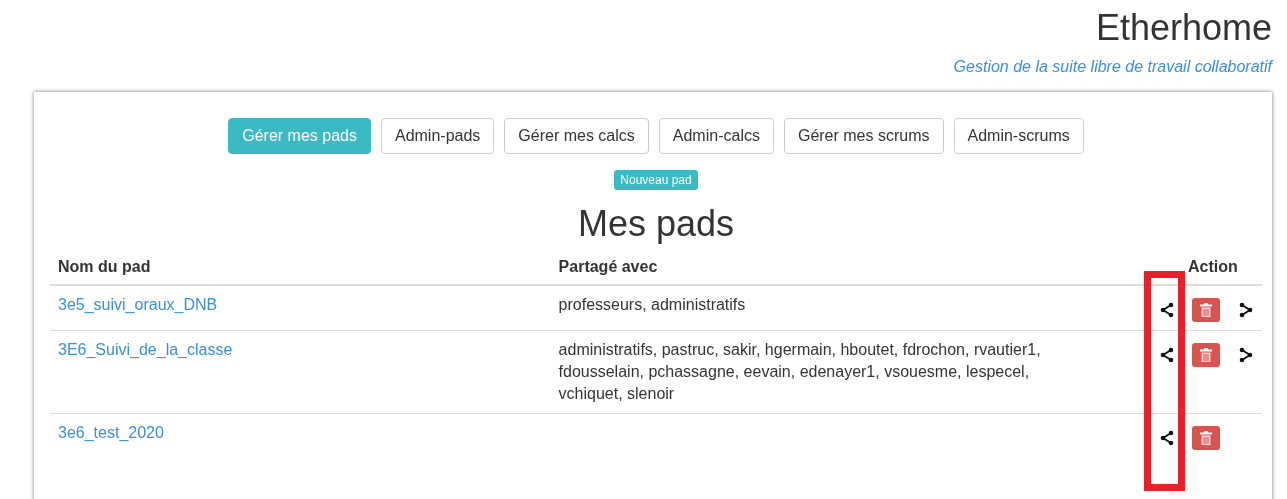  Describe the element at coordinates (848, 267) in the screenshot. I see `column-header: Partagé avec` at that location.